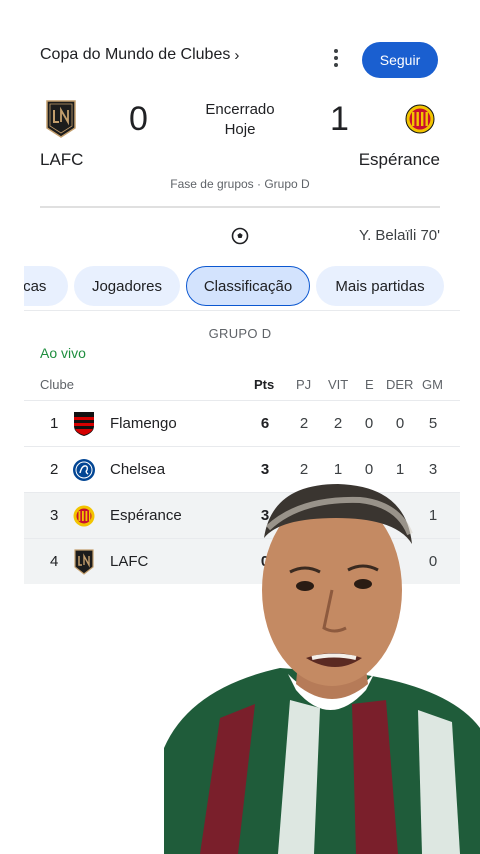 The width and height of the screenshot is (480, 854). Describe the element at coordinates (369, 384) in the screenshot. I see `header-draws: E` at that location.